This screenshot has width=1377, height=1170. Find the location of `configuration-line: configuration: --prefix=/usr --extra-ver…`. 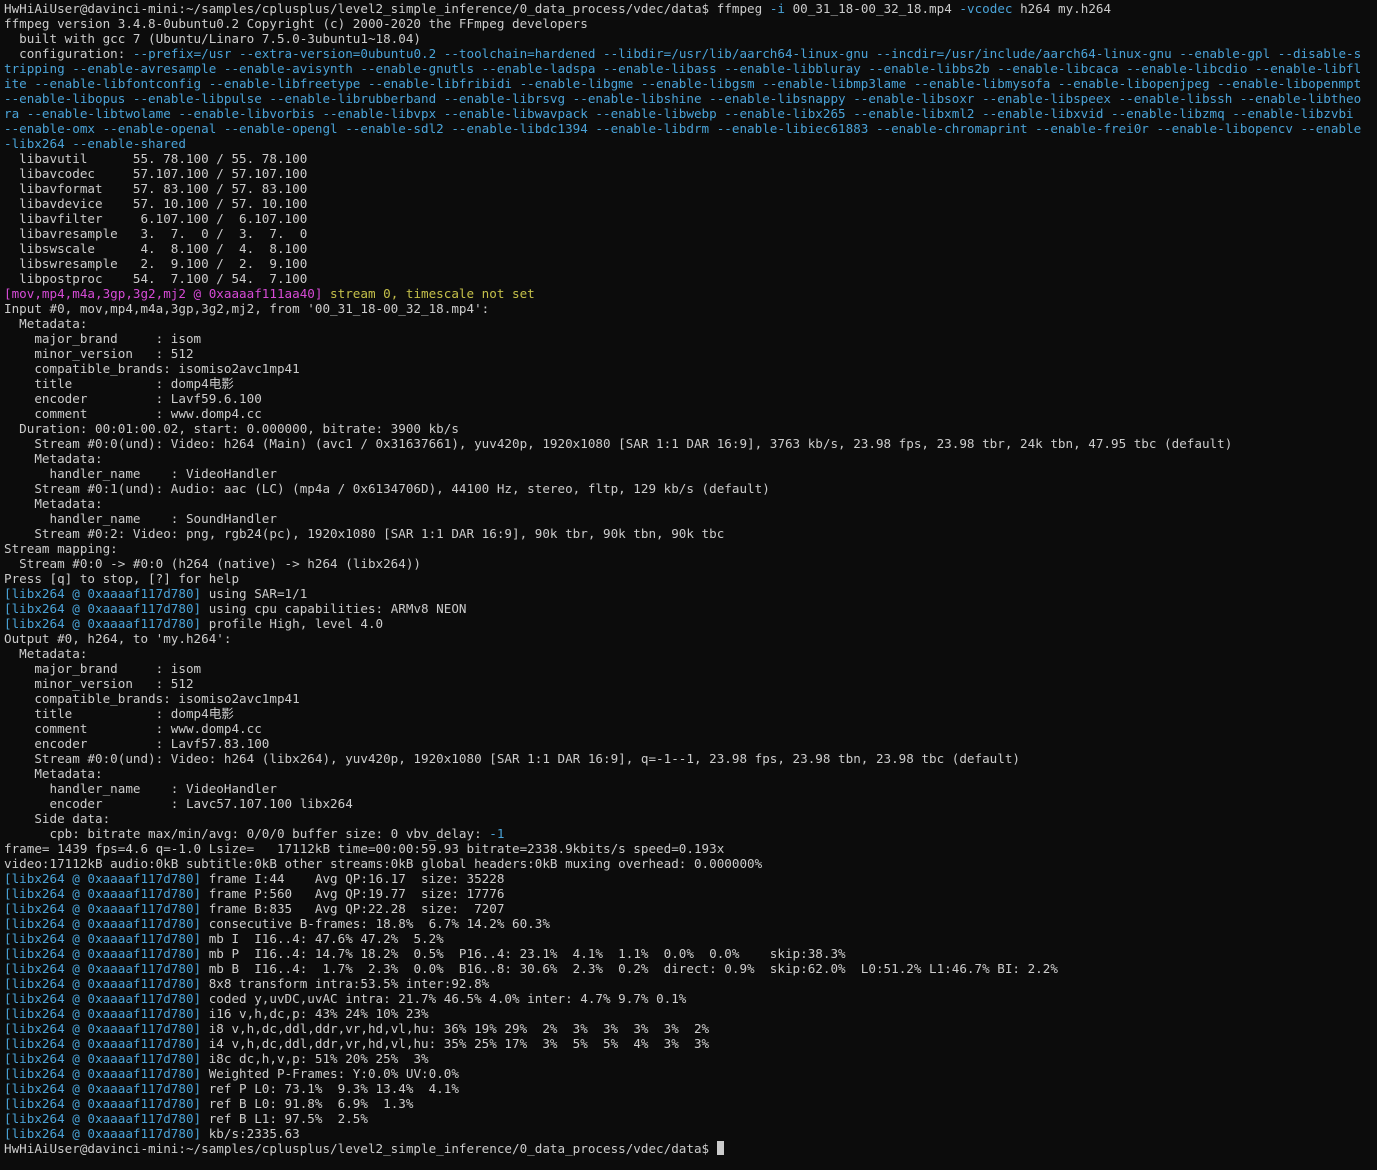

configuration-line: configuration: --prefix=/usr --extra-ver… is located at coordinates (685, 98).